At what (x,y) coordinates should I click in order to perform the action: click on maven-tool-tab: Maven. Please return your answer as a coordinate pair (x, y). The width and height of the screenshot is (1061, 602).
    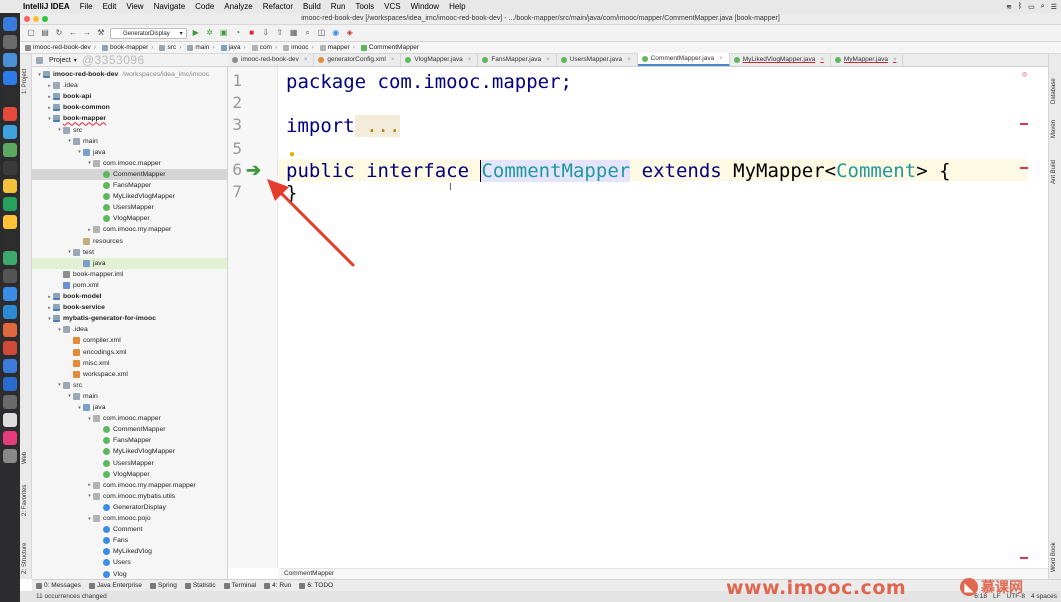
    Looking at the image, I should click on (1054, 129).